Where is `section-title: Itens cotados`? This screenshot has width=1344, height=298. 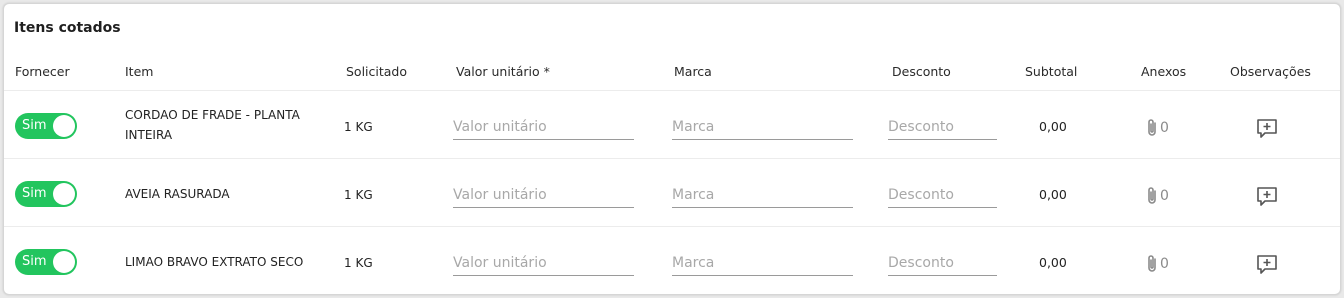 section-title: Itens cotados is located at coordinates (67, 28).